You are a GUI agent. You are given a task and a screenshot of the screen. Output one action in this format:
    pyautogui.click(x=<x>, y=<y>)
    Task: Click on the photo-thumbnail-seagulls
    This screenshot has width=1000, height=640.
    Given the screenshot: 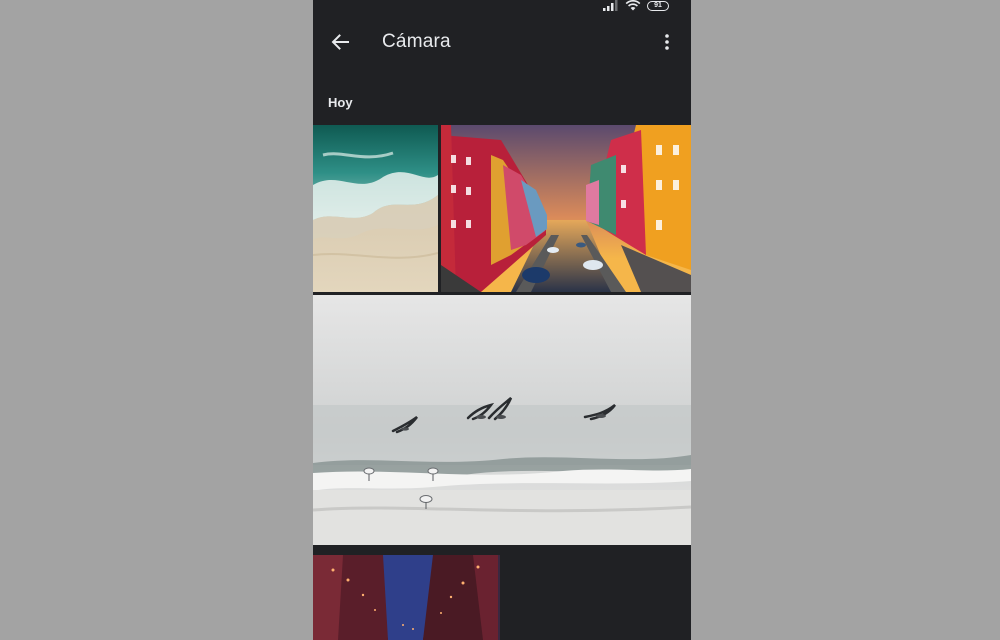 What is the action you would take?
    pyautogui.click(x=502, y=420)
    